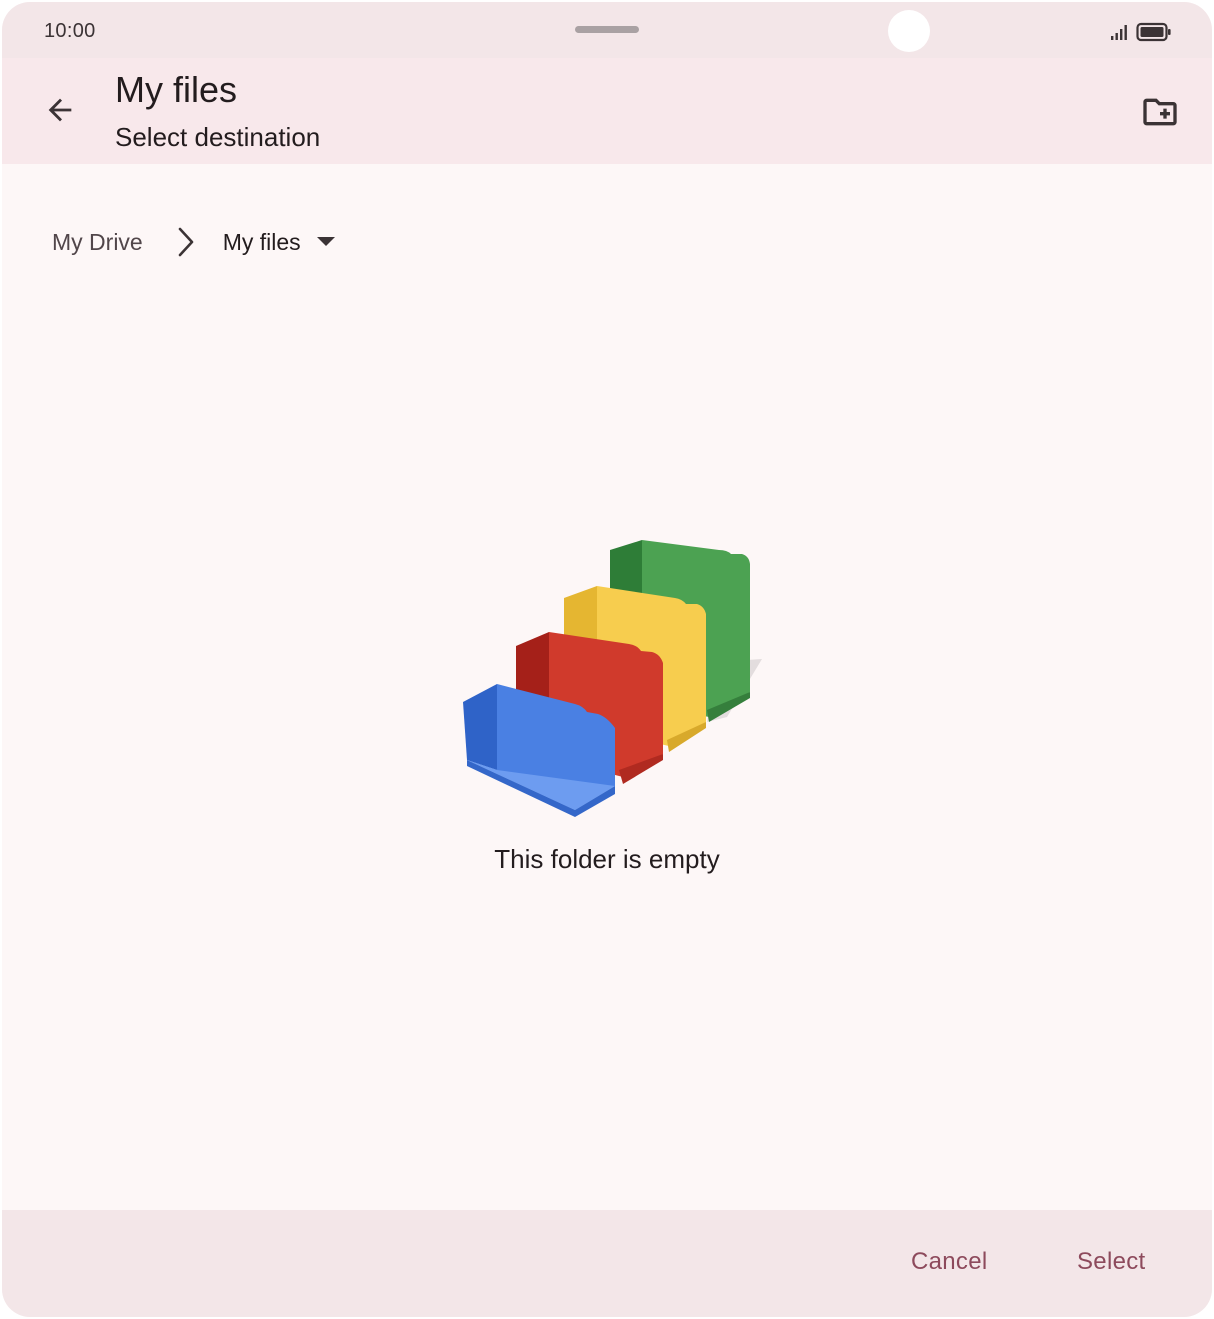 This screenshot has width=1214, height=1319. I want to click on breadcrumb: My Drive My files, so click(193, 242).